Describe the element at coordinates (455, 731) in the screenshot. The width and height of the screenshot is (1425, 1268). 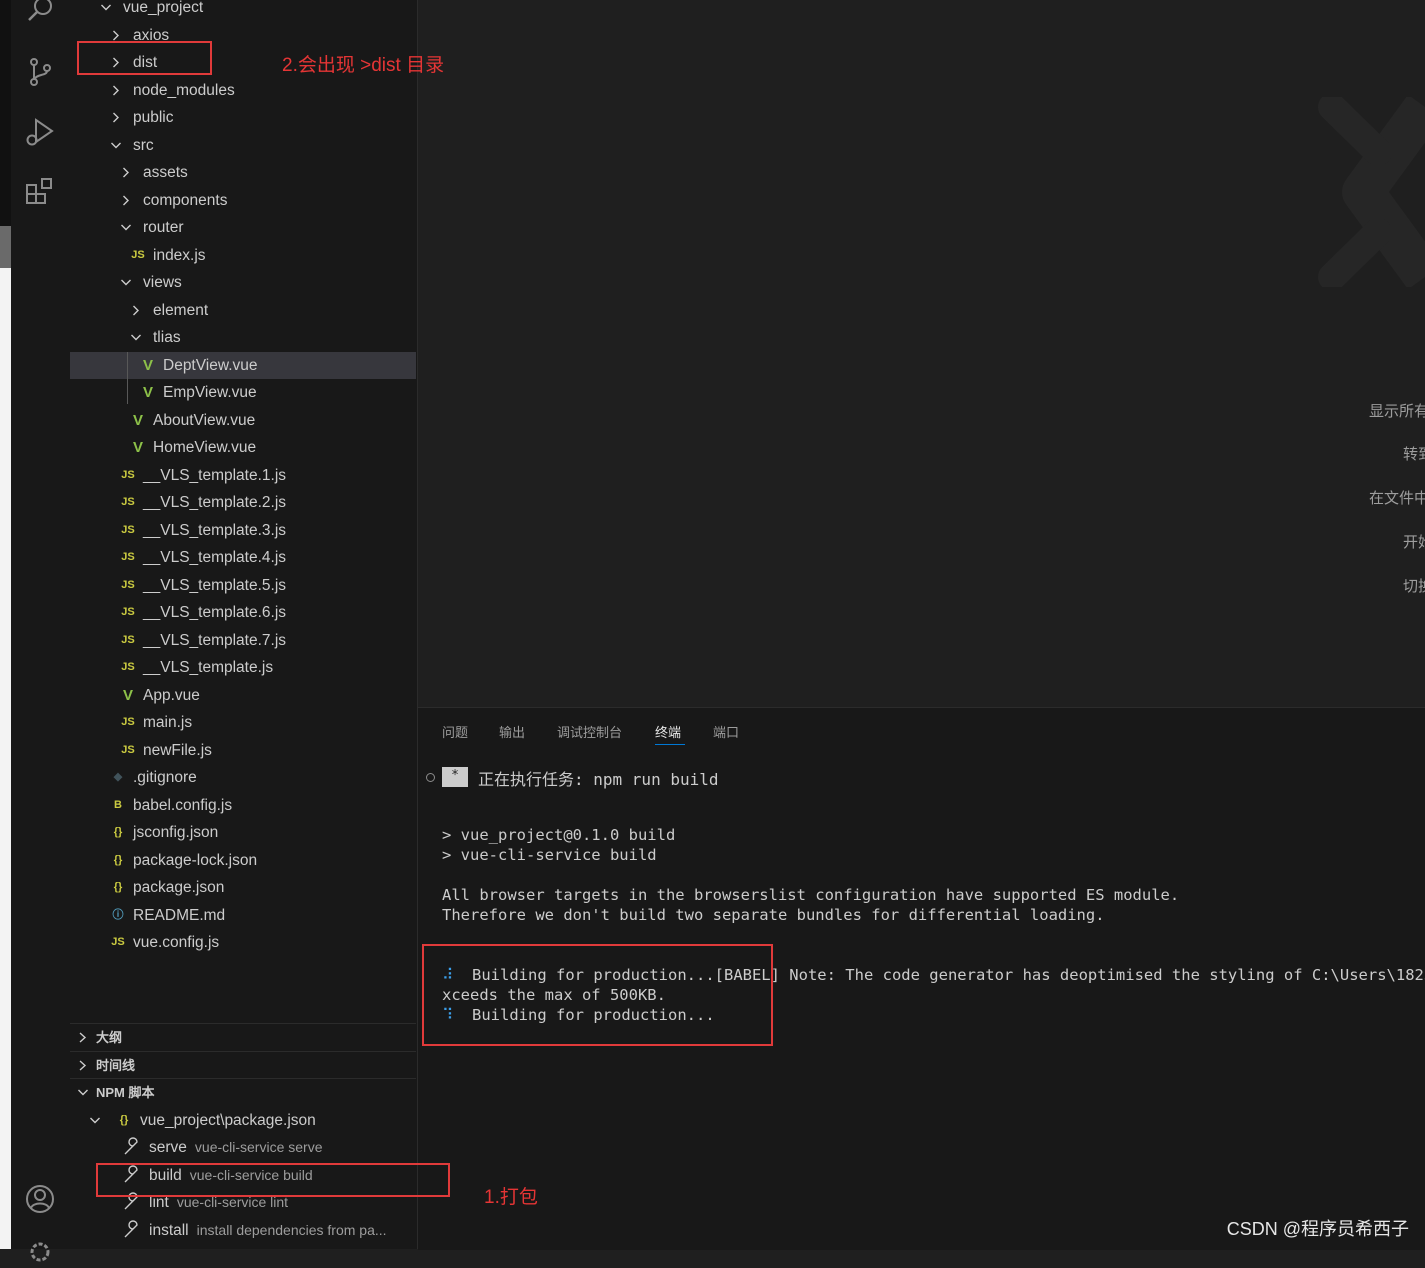
I see `tab-problems: 问题` at that location.